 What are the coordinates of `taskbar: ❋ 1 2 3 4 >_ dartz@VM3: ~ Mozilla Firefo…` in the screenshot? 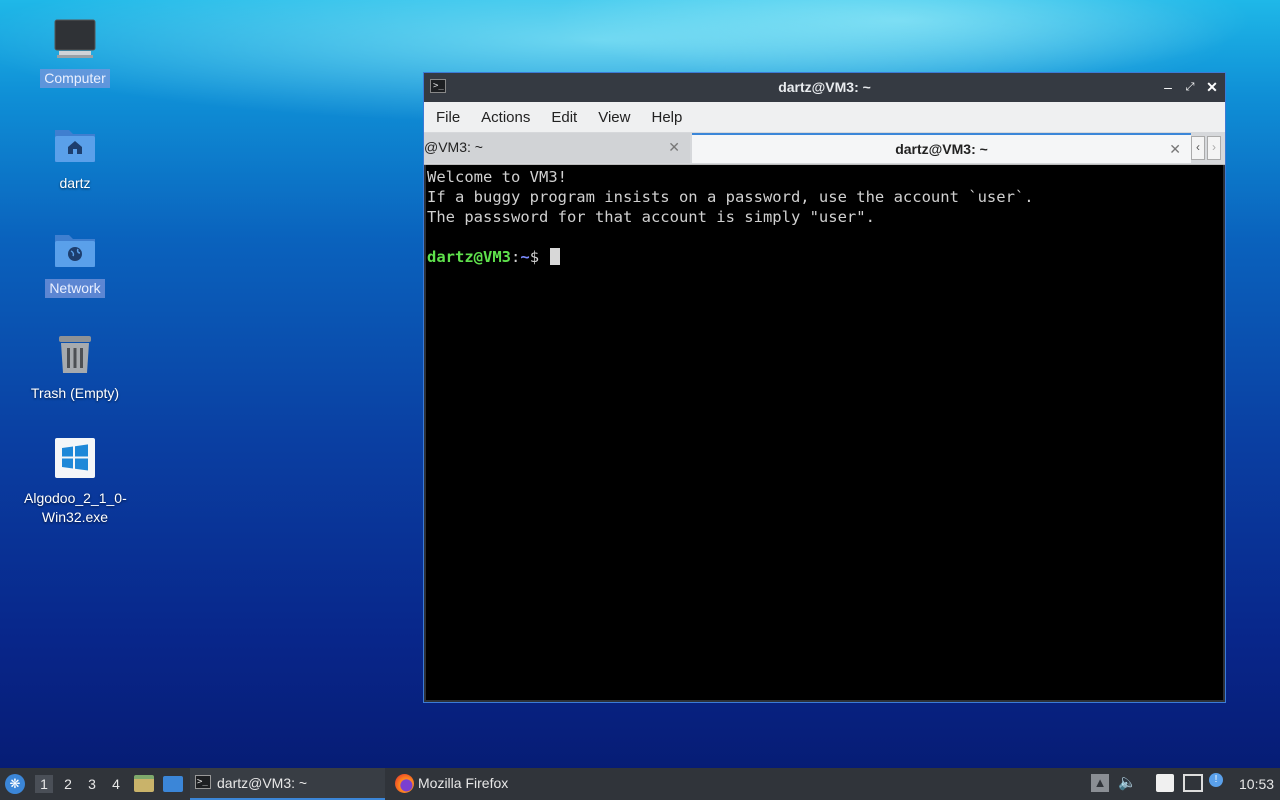 It's located at (640, 784).